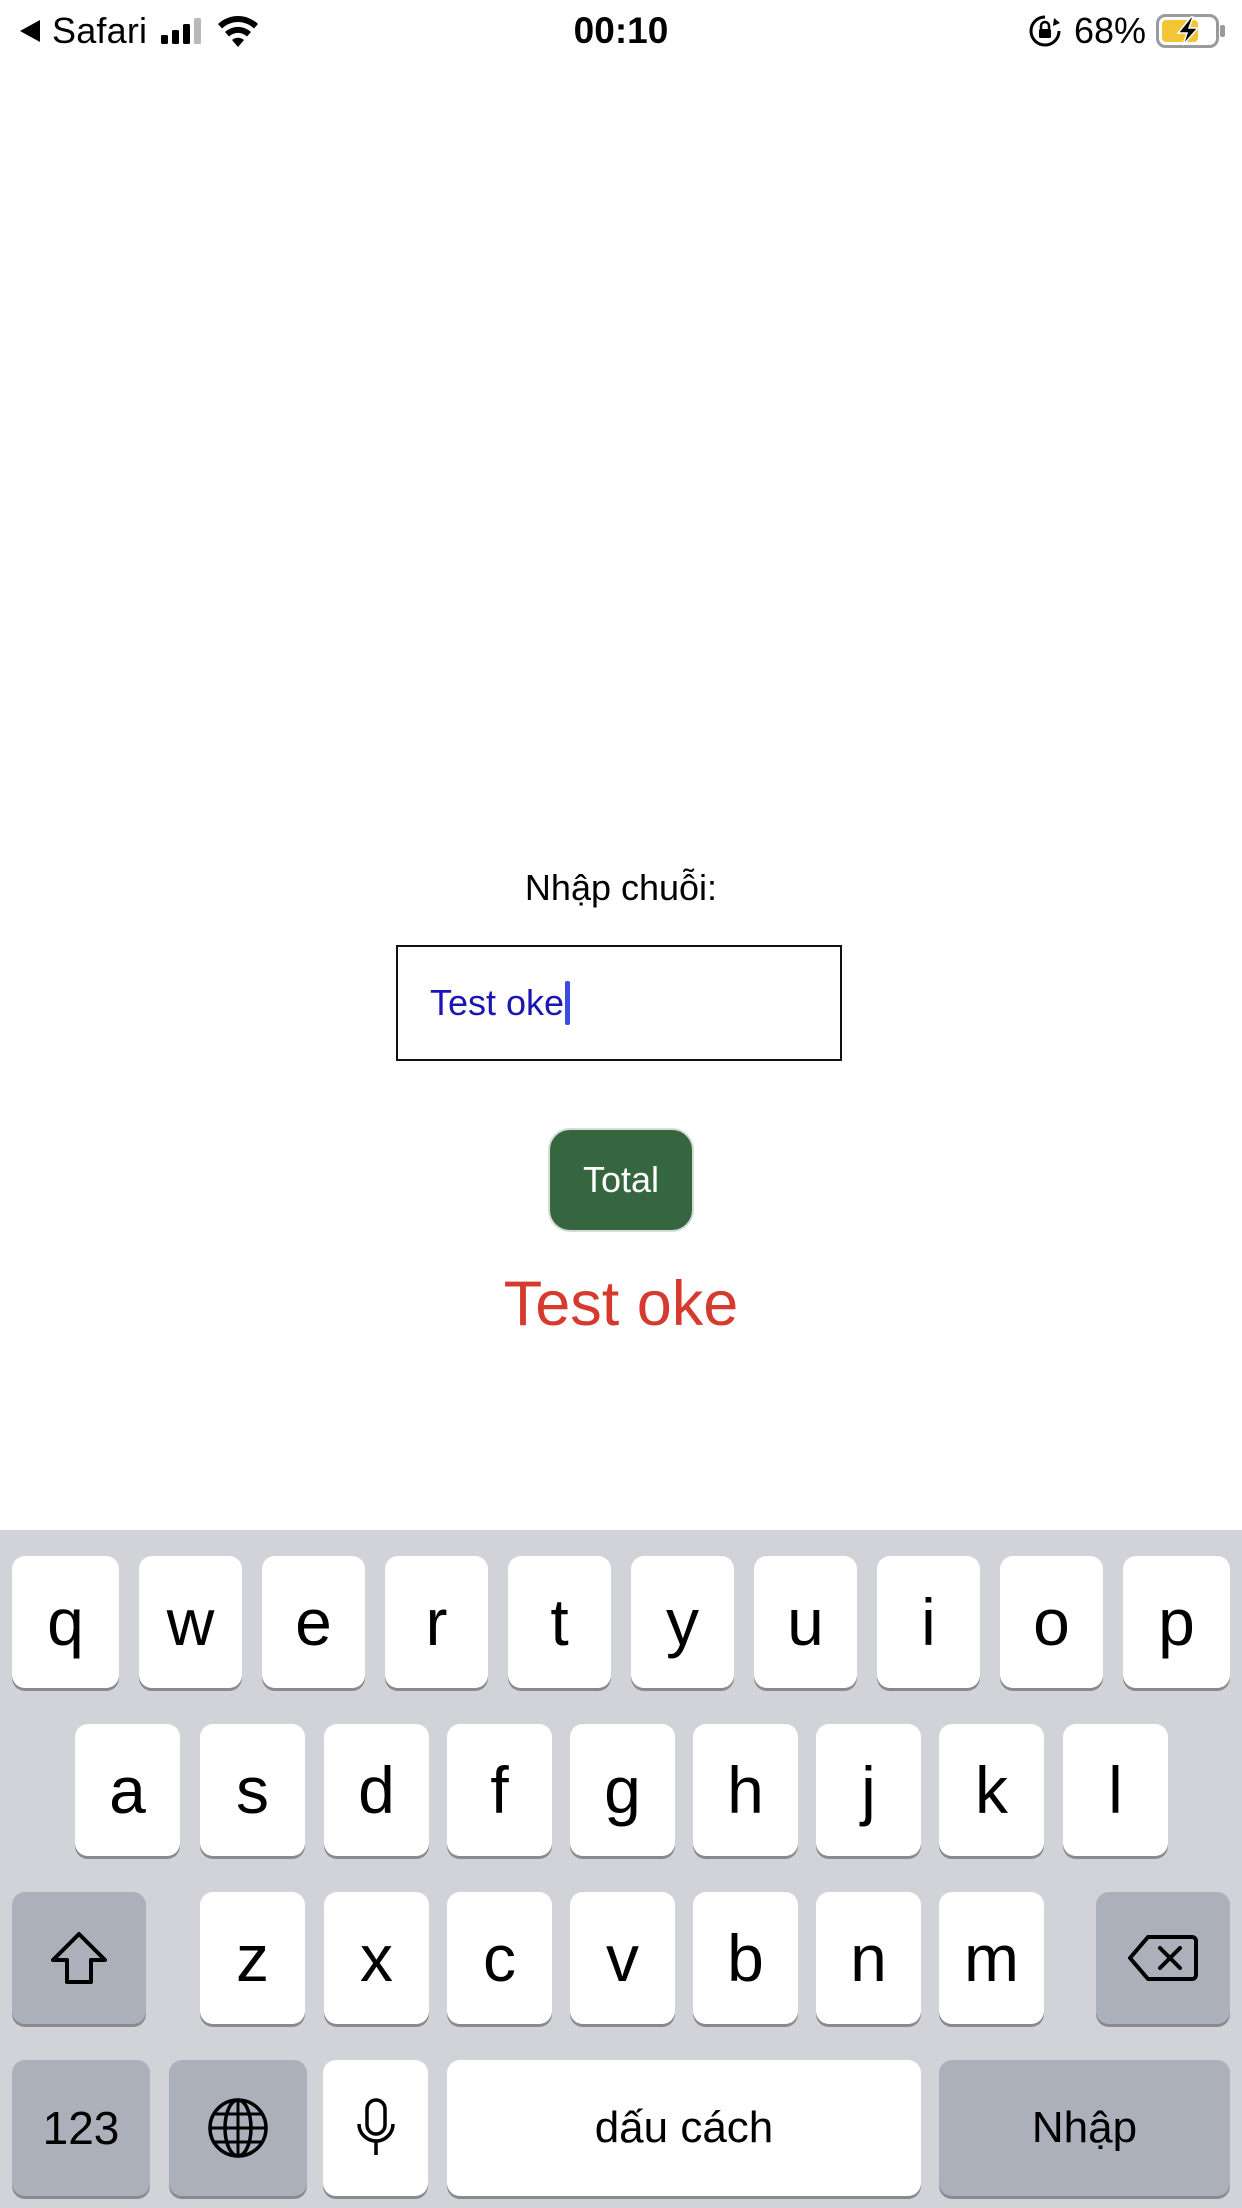 The width and height of the screenshot is (1242, 2208). What do you see at coordinates (928, 1622) in the screenshot?
I see `key-i: i` at bounding box center [928, 1622].